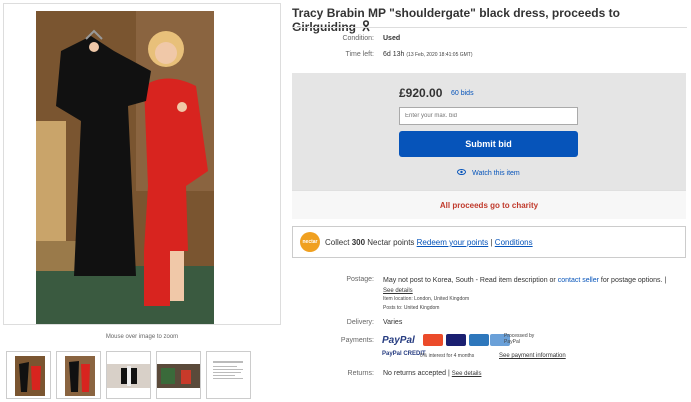 Image resolution: width=691 pixels, height=402 pixels. I want to click on amex-icon, so click(479, 340).